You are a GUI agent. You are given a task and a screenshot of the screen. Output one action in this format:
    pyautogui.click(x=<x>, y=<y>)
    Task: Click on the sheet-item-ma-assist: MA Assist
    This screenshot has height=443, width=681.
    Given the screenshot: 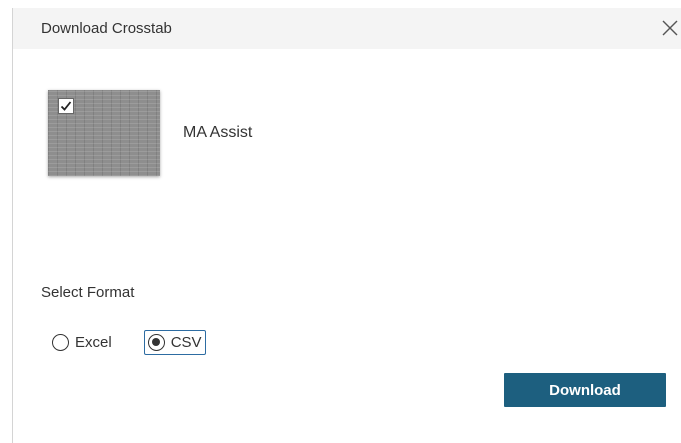 What is the action you would take?
    pyautogui.click(x=150, y=133)
    